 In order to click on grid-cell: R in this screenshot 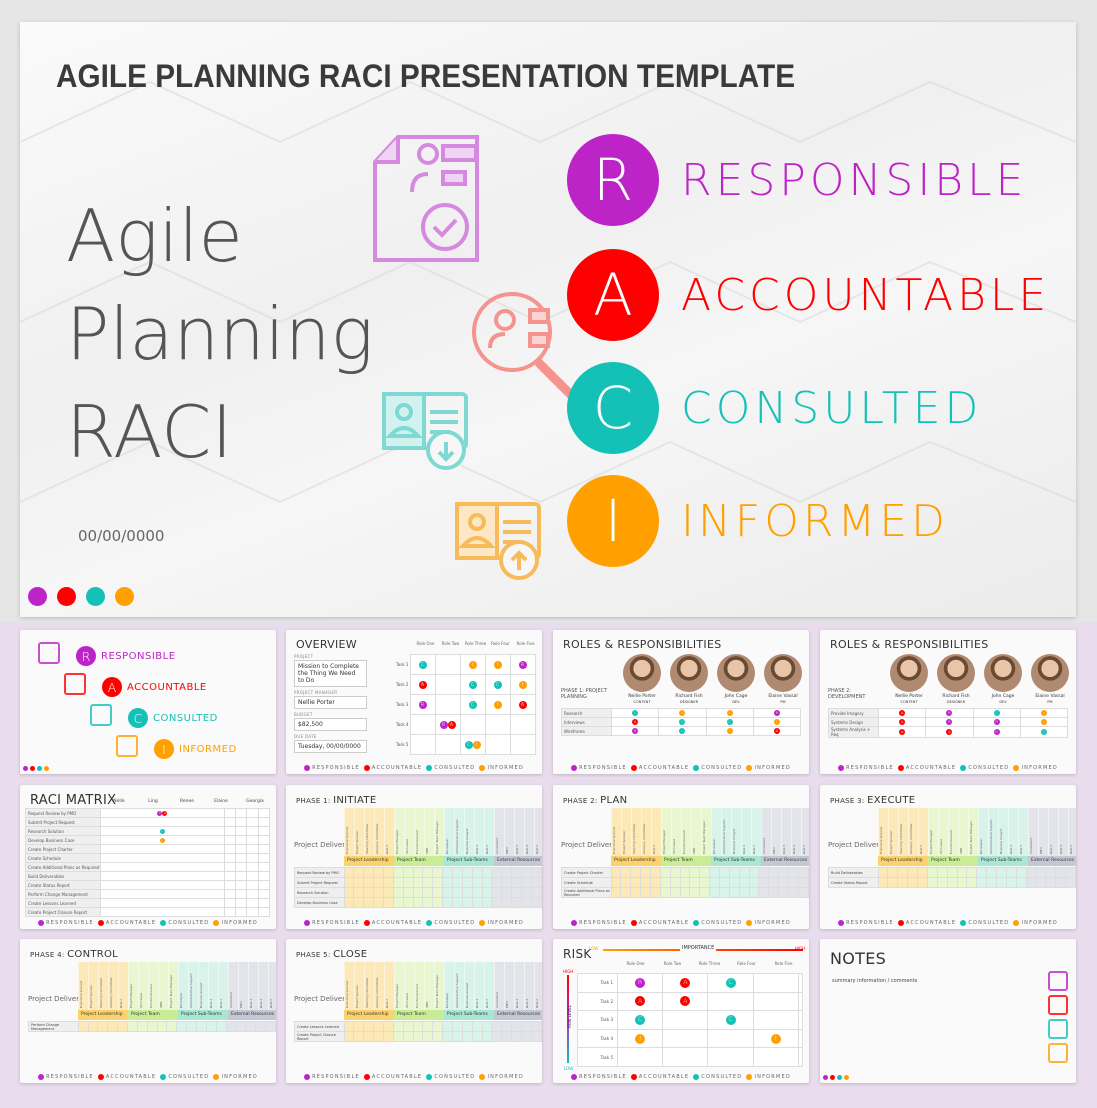, I will do `click(635, 731)`.